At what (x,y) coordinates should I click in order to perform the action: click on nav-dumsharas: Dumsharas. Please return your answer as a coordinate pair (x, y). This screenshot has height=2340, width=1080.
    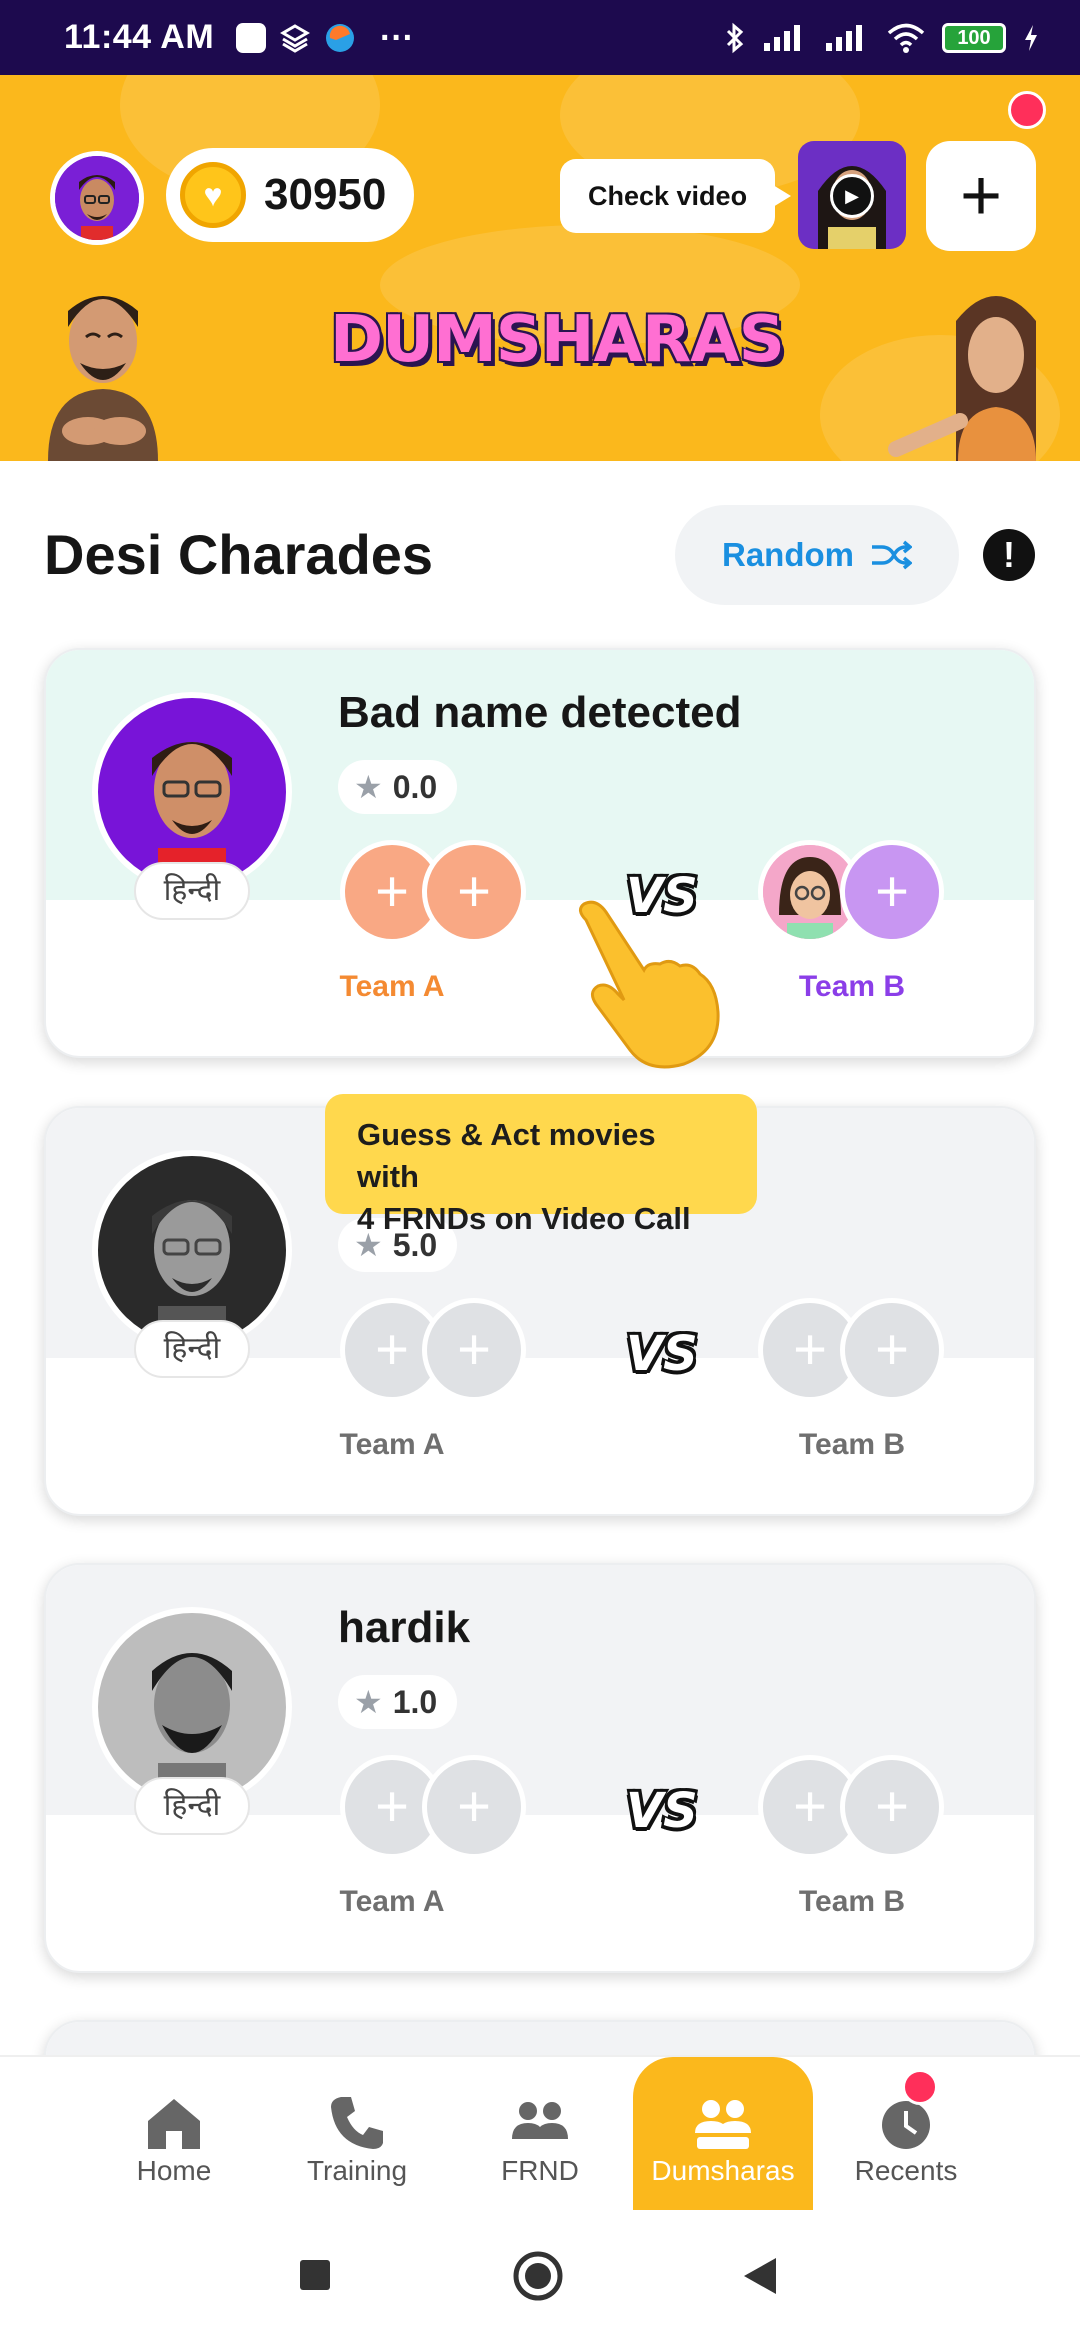
    Looking at the image, I should click on (723, 2134).